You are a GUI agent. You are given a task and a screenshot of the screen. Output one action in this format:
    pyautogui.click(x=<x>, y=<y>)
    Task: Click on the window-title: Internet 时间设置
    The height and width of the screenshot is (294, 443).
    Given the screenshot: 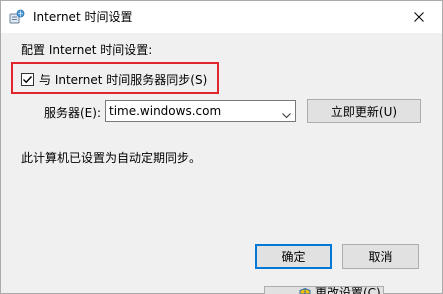 What is the action you would take?
    pyautogui.click(x=83, y=17)
    